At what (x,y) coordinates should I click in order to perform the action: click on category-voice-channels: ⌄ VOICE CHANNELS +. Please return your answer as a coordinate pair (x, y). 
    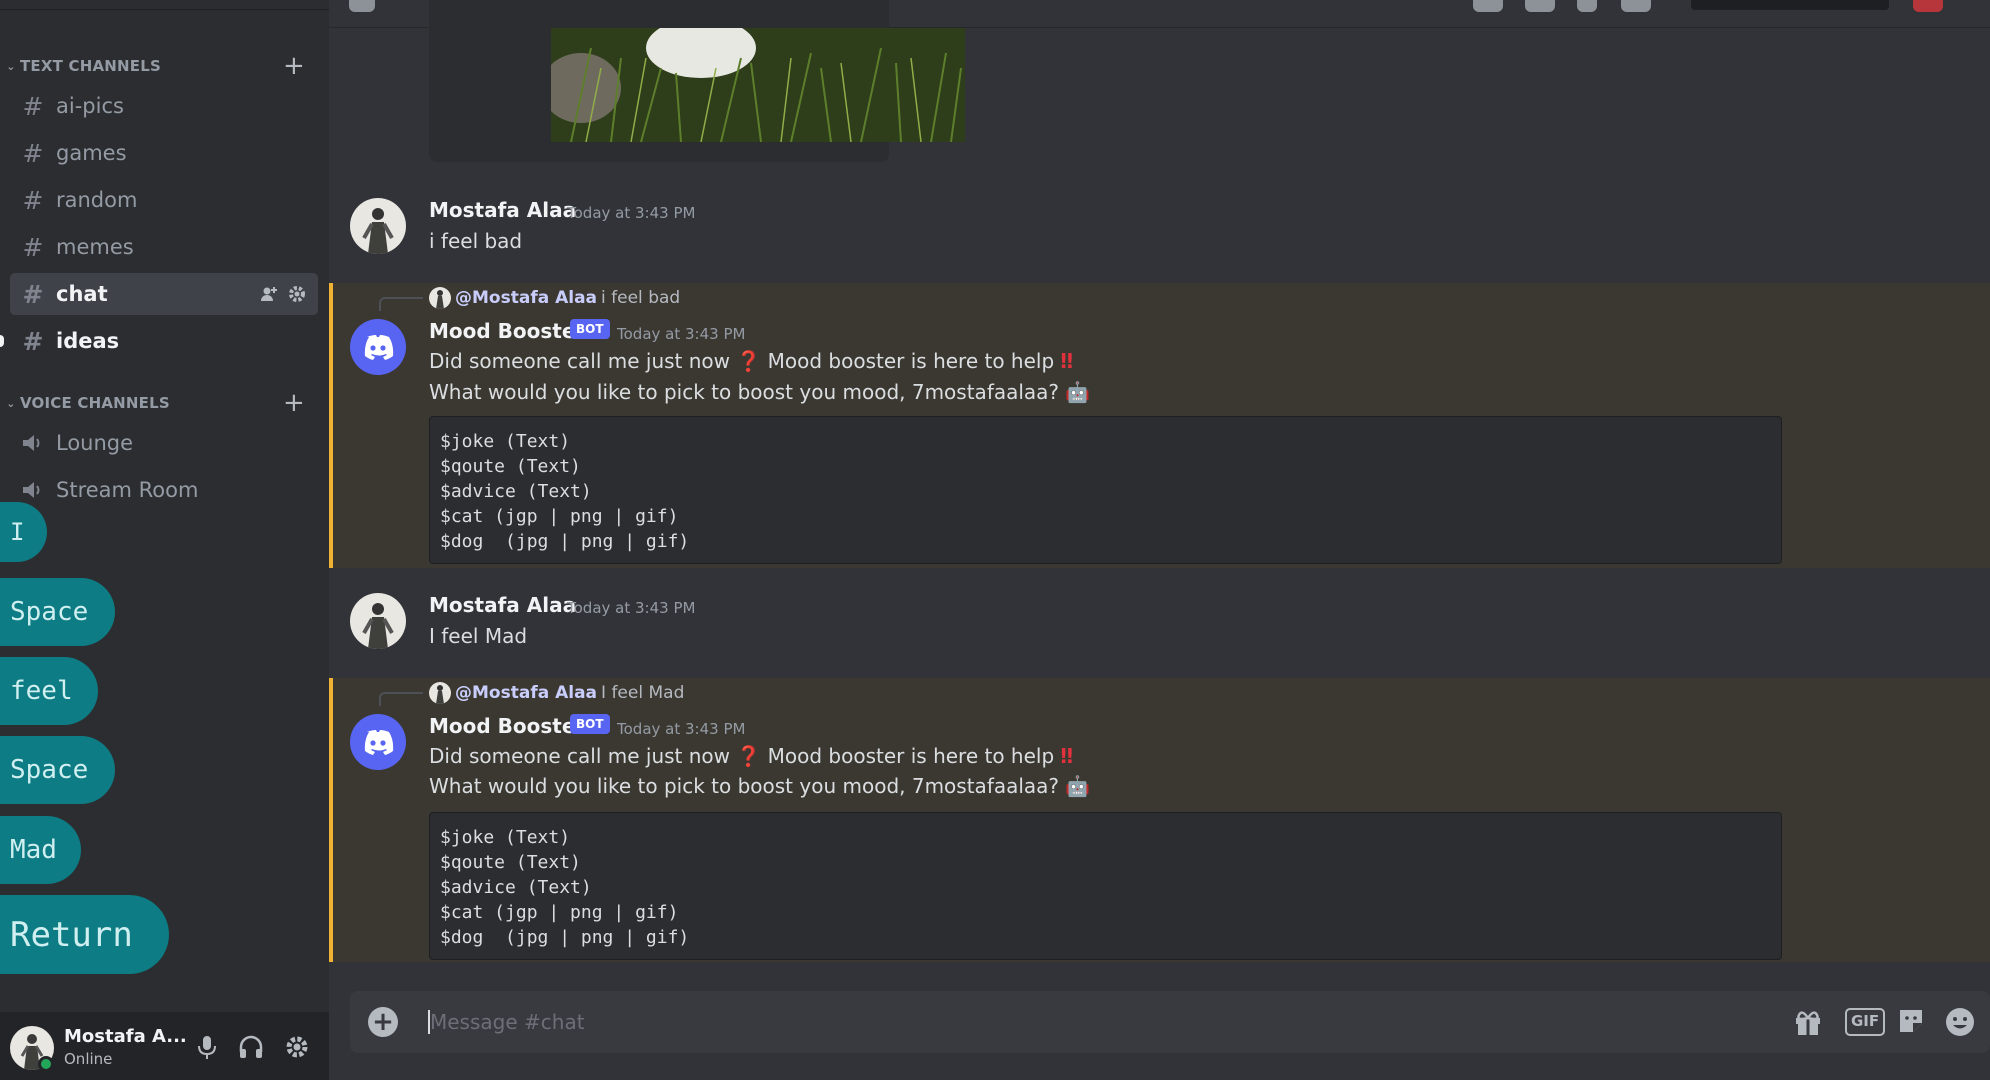
    Looking at the image, I should click on (164, 403).